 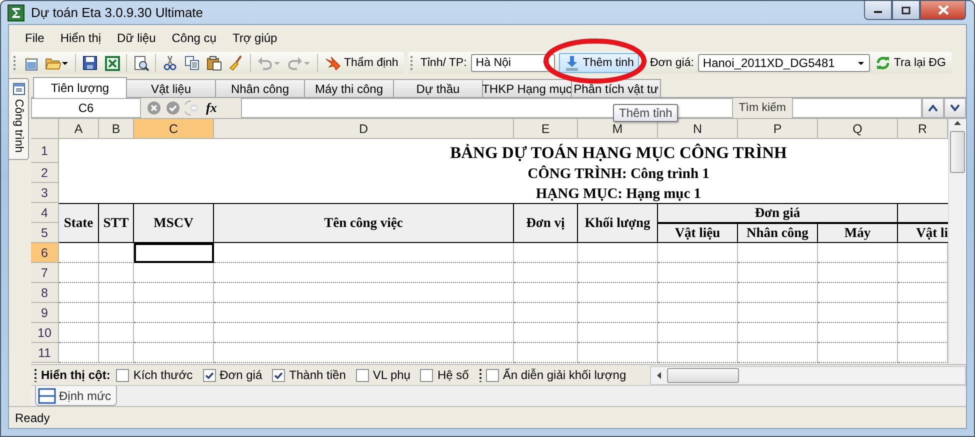 What do you see at coordinates (618, 129) in the screenshot?
I see `column-header: M` at bounding box center [618, 129].